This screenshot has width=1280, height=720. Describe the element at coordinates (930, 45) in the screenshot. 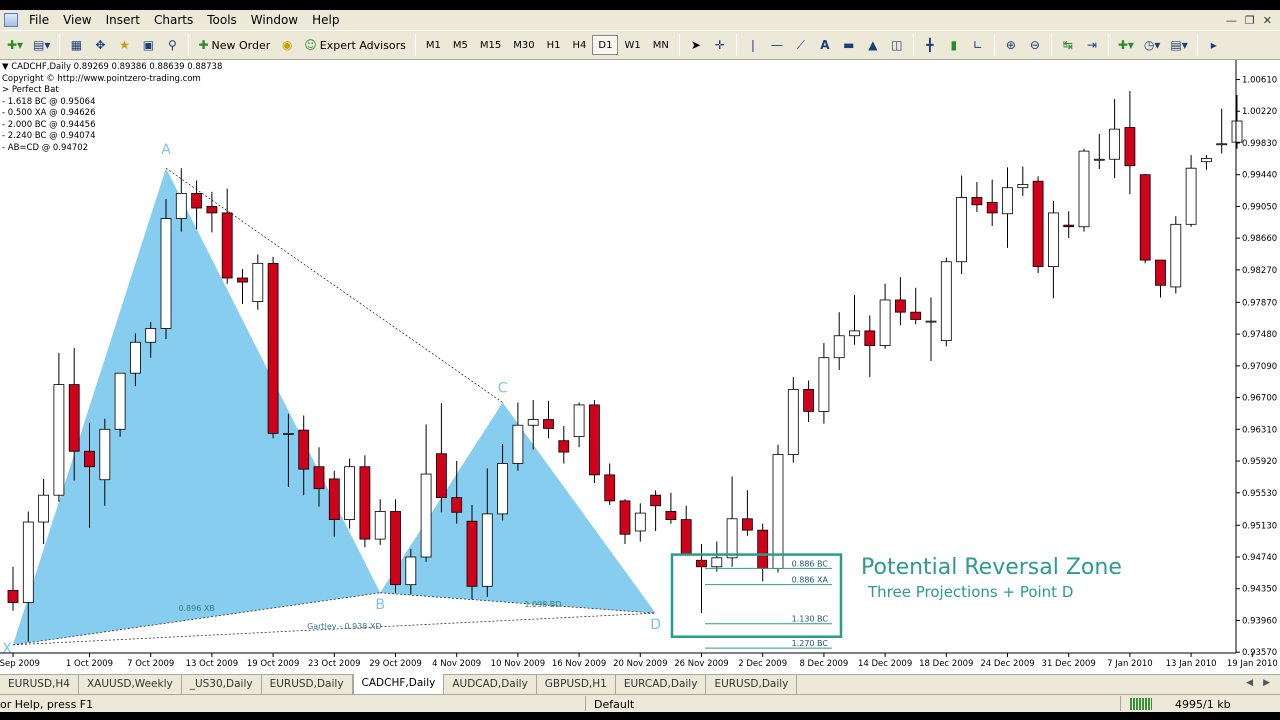

I see `bar-chart-icon: ╋` at that location.